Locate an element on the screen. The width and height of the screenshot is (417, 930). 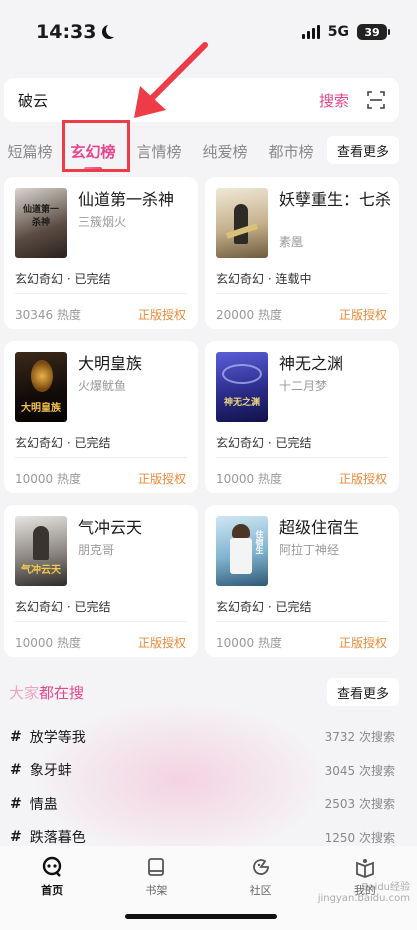
network-type: 5G is located at coordinates (338, 32).